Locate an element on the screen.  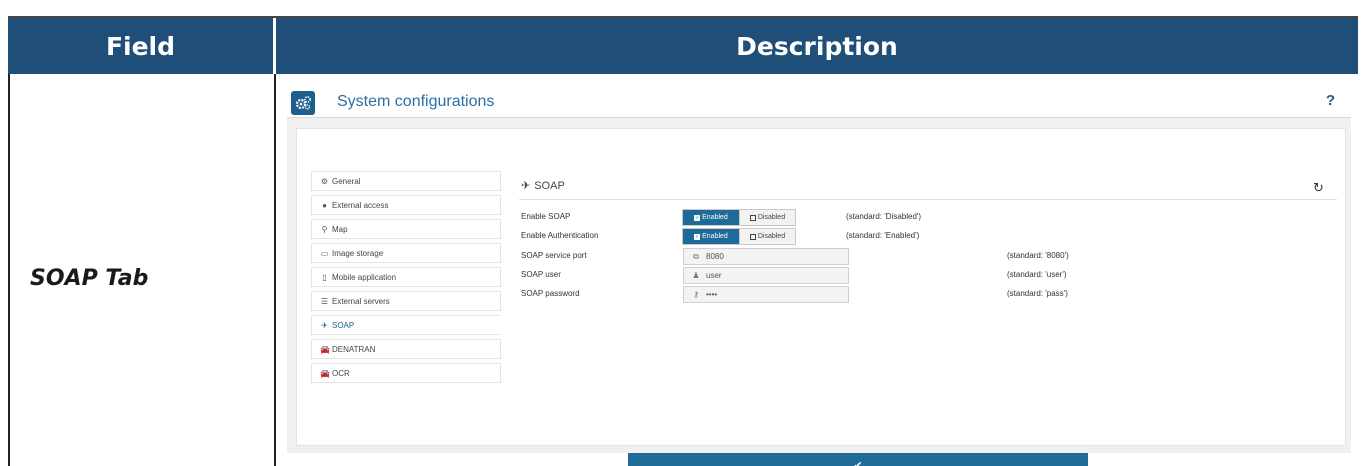
user-icon: ♟ is located at coordinates (696, 275).